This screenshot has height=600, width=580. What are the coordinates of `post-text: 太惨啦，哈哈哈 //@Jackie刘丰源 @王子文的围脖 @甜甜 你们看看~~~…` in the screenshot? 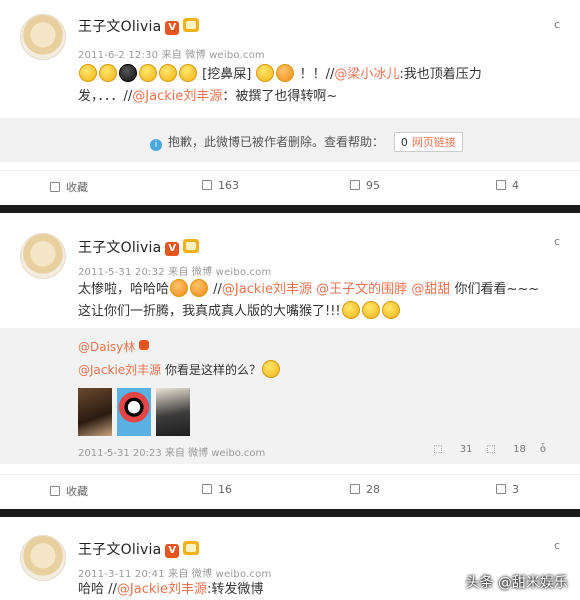 It's located at (309, 301).